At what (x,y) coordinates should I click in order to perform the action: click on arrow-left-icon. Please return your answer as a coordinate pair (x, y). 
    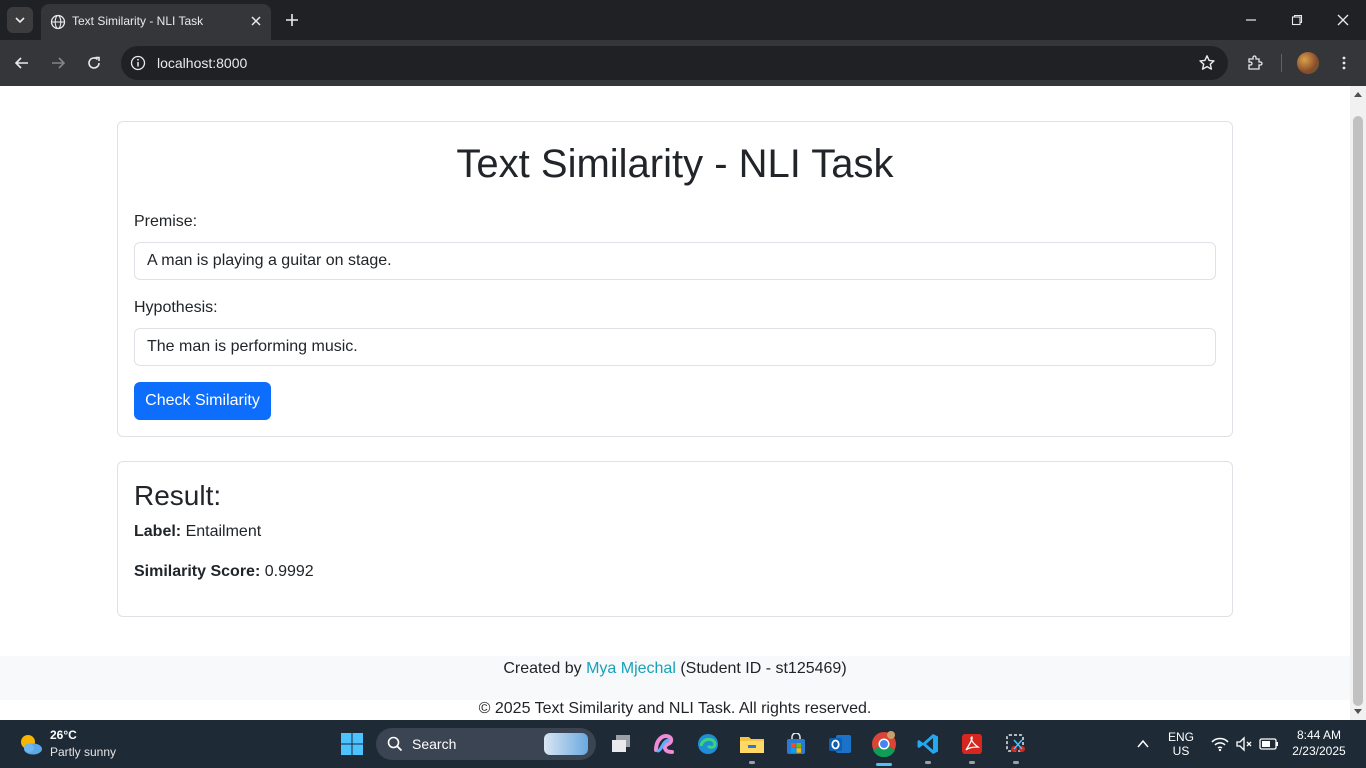
    Looking at the image, I should click on (21, 63).